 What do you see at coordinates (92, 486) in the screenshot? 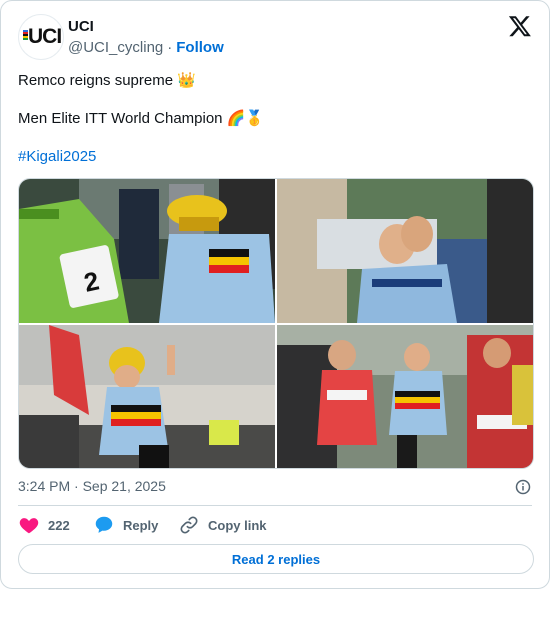
I see `tweet-timestamp: 3:24 PM · Sep 21, 2025` at bounding box center [92, 486].